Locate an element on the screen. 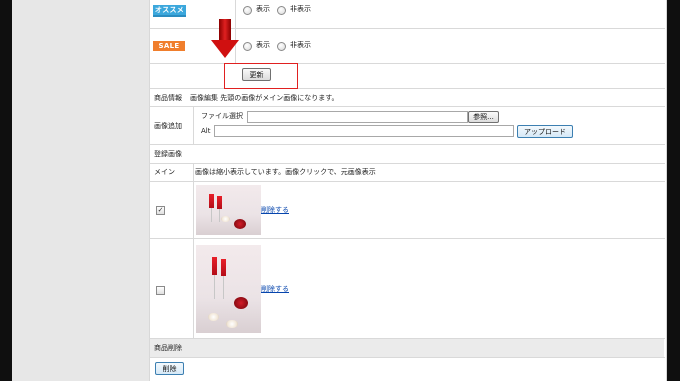 The height and width of the screenshot is (381, 680). osusume-hide-radio is located at coordinates (281, 10).